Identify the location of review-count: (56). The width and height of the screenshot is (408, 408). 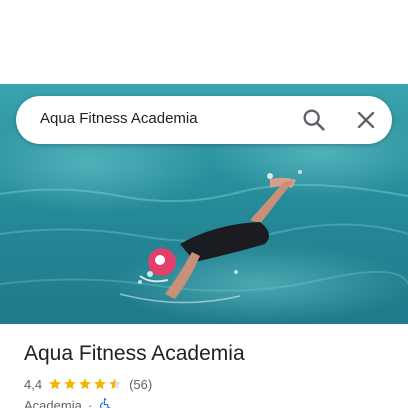
(140, 384).